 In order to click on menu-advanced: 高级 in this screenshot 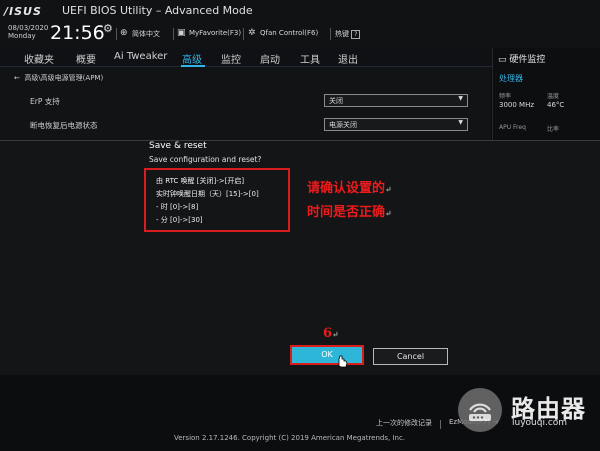, I will do `click(192, 58)`.